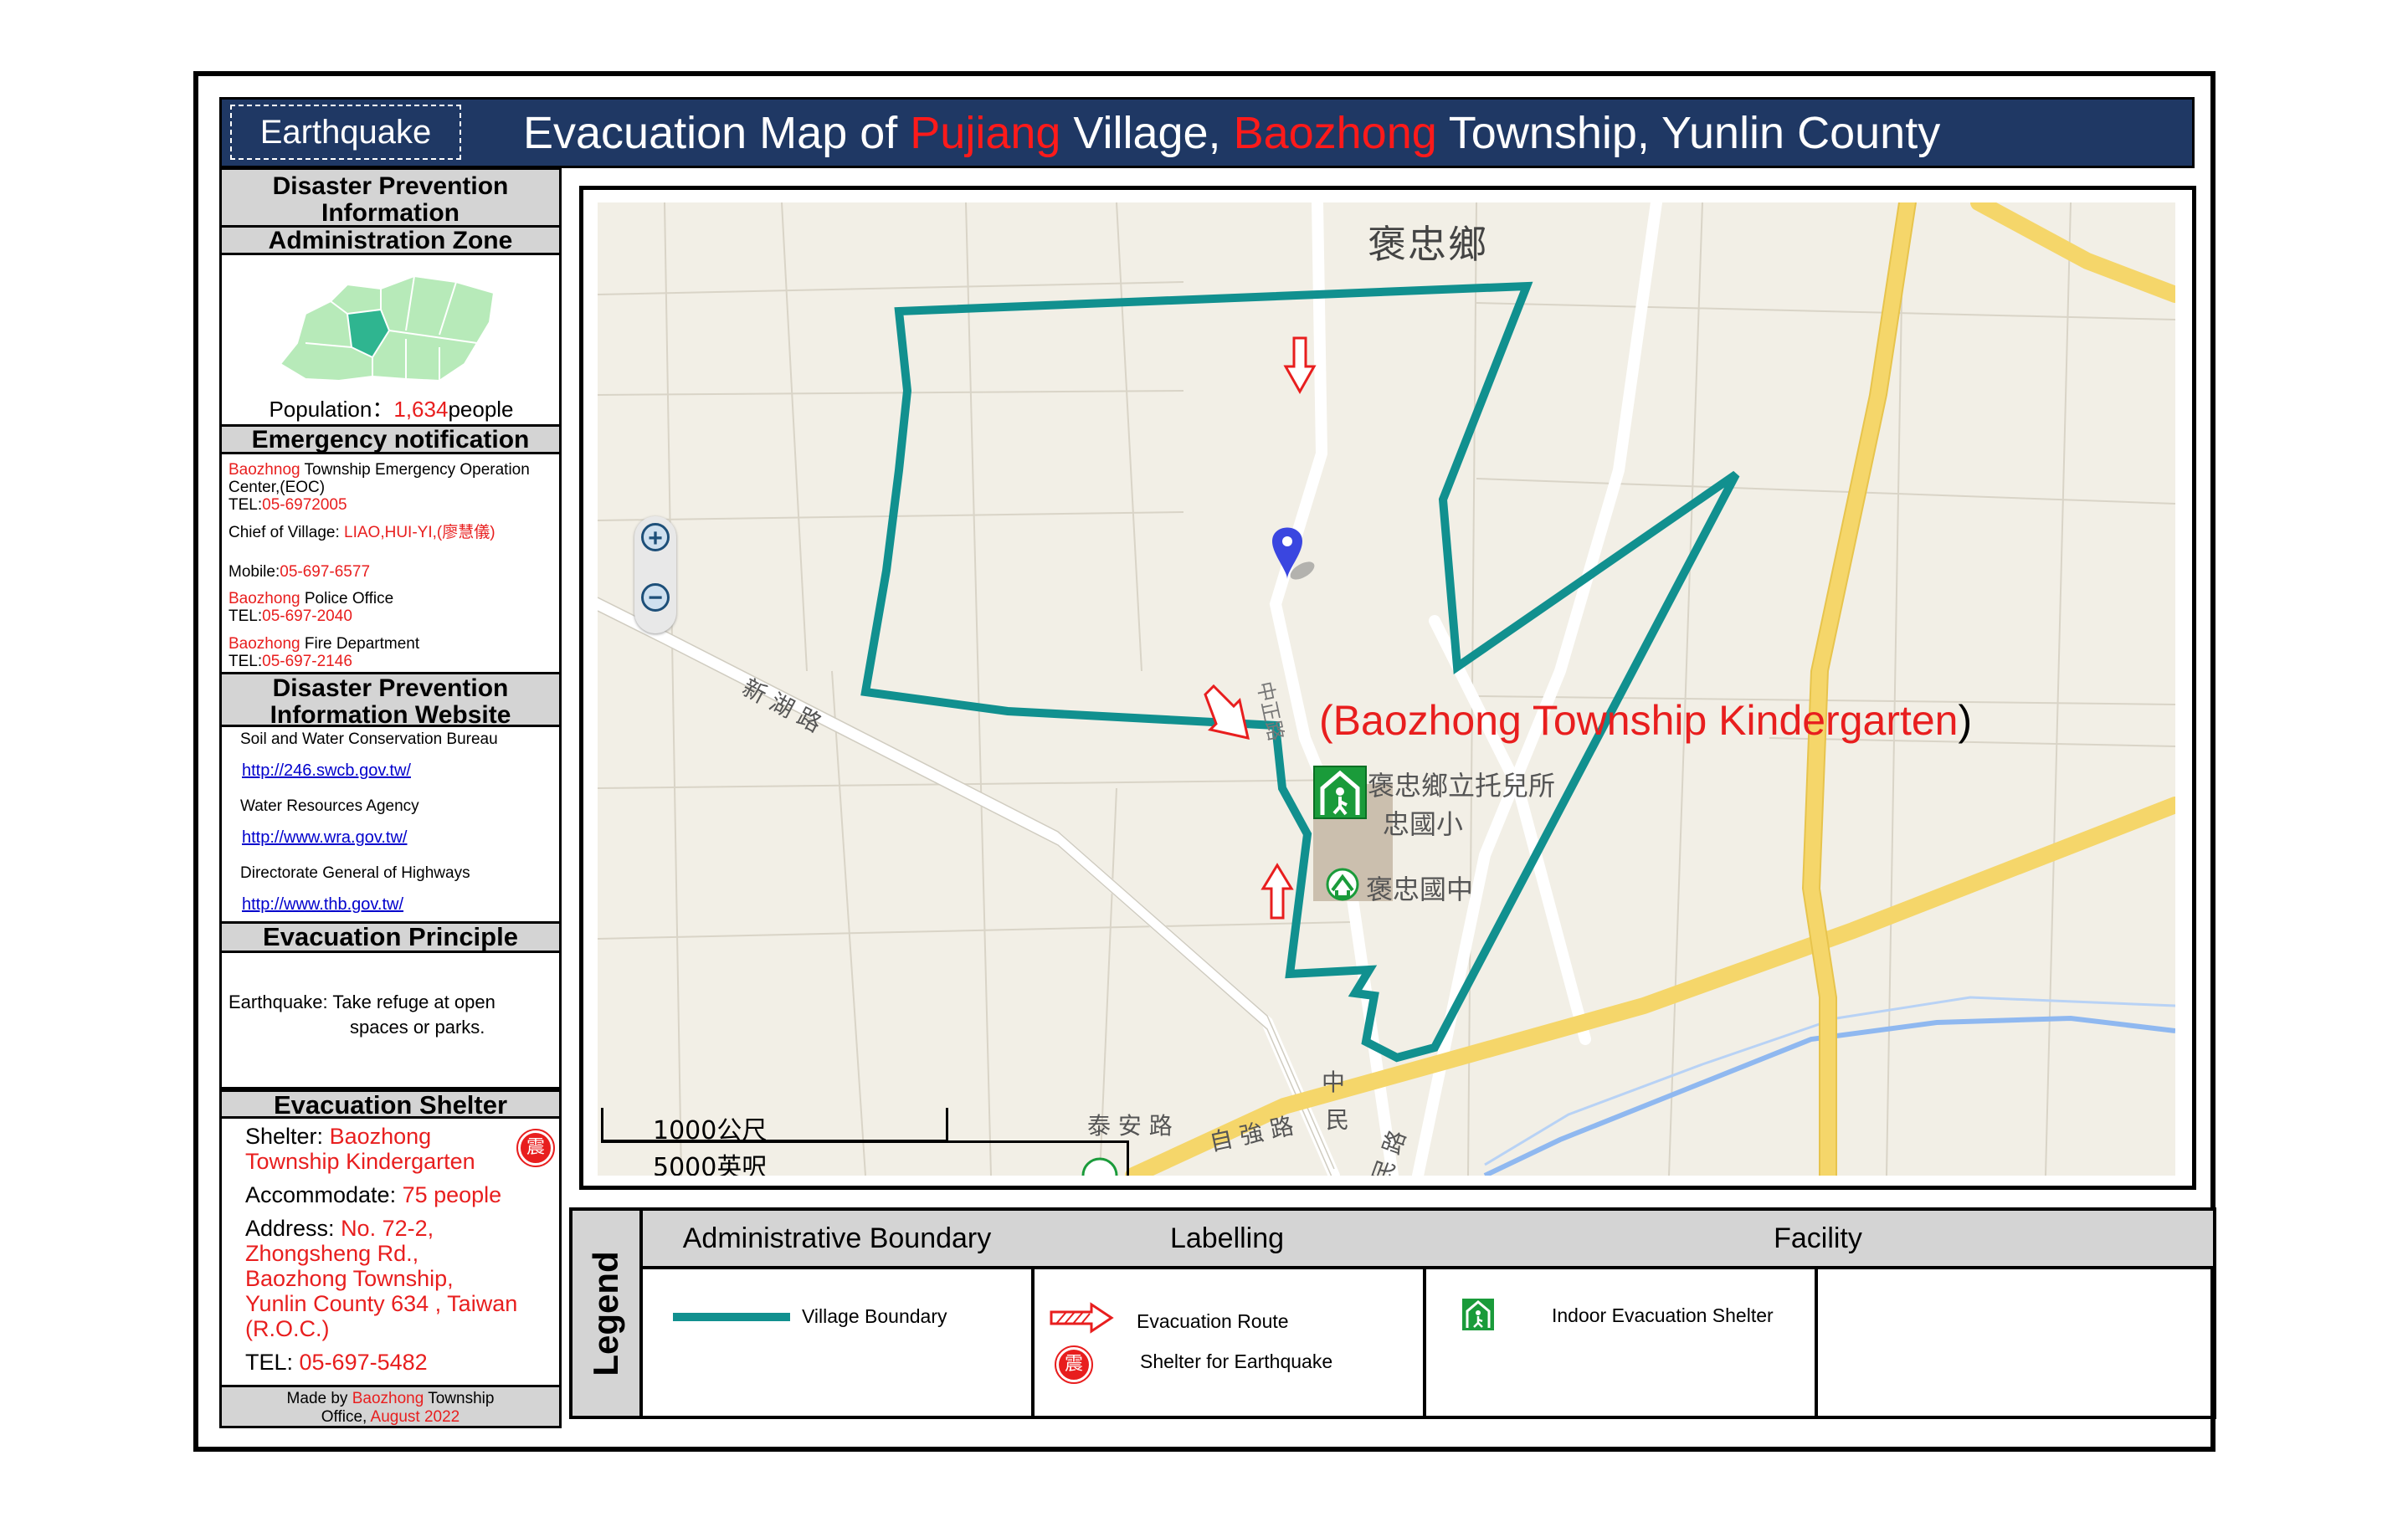 Image resolution: width=2408 pixels, height=1522 pixels. Describe the element at coordinates (1213, 1321) in the screenshot. I see `evacuation-route-label: Evacuation Route` at that location.